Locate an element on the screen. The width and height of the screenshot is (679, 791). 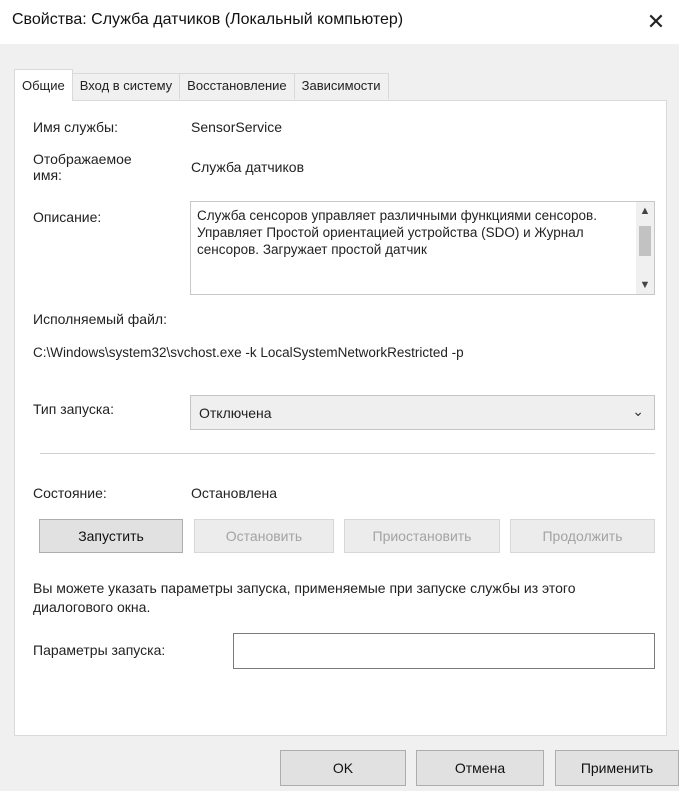
tab-logon: Вход в систему is located at coordinates (126, 86).